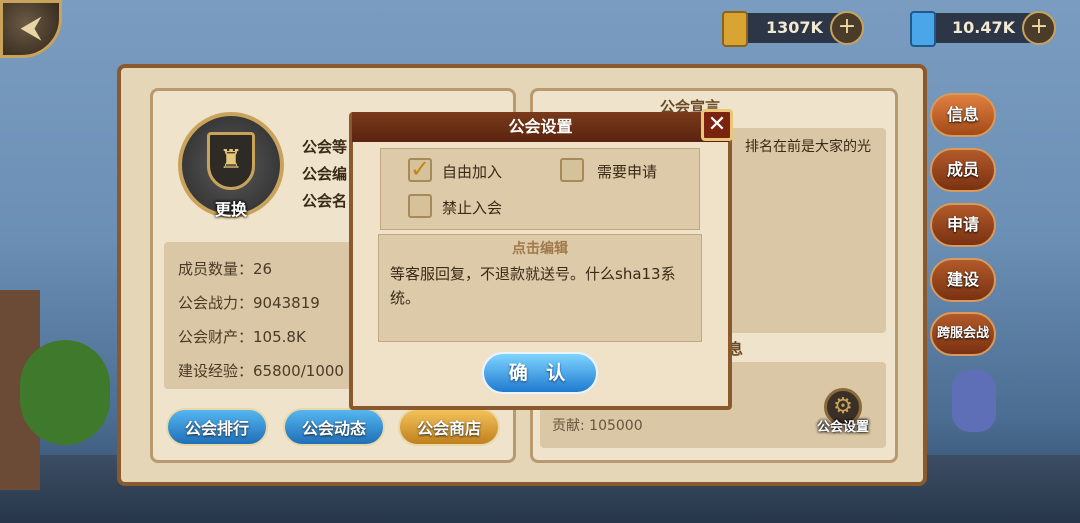 Image resolution: width=1080 pixels, height=523 pixels. I want to click on guild-shop-button: 公会商店, so click(449, 427).